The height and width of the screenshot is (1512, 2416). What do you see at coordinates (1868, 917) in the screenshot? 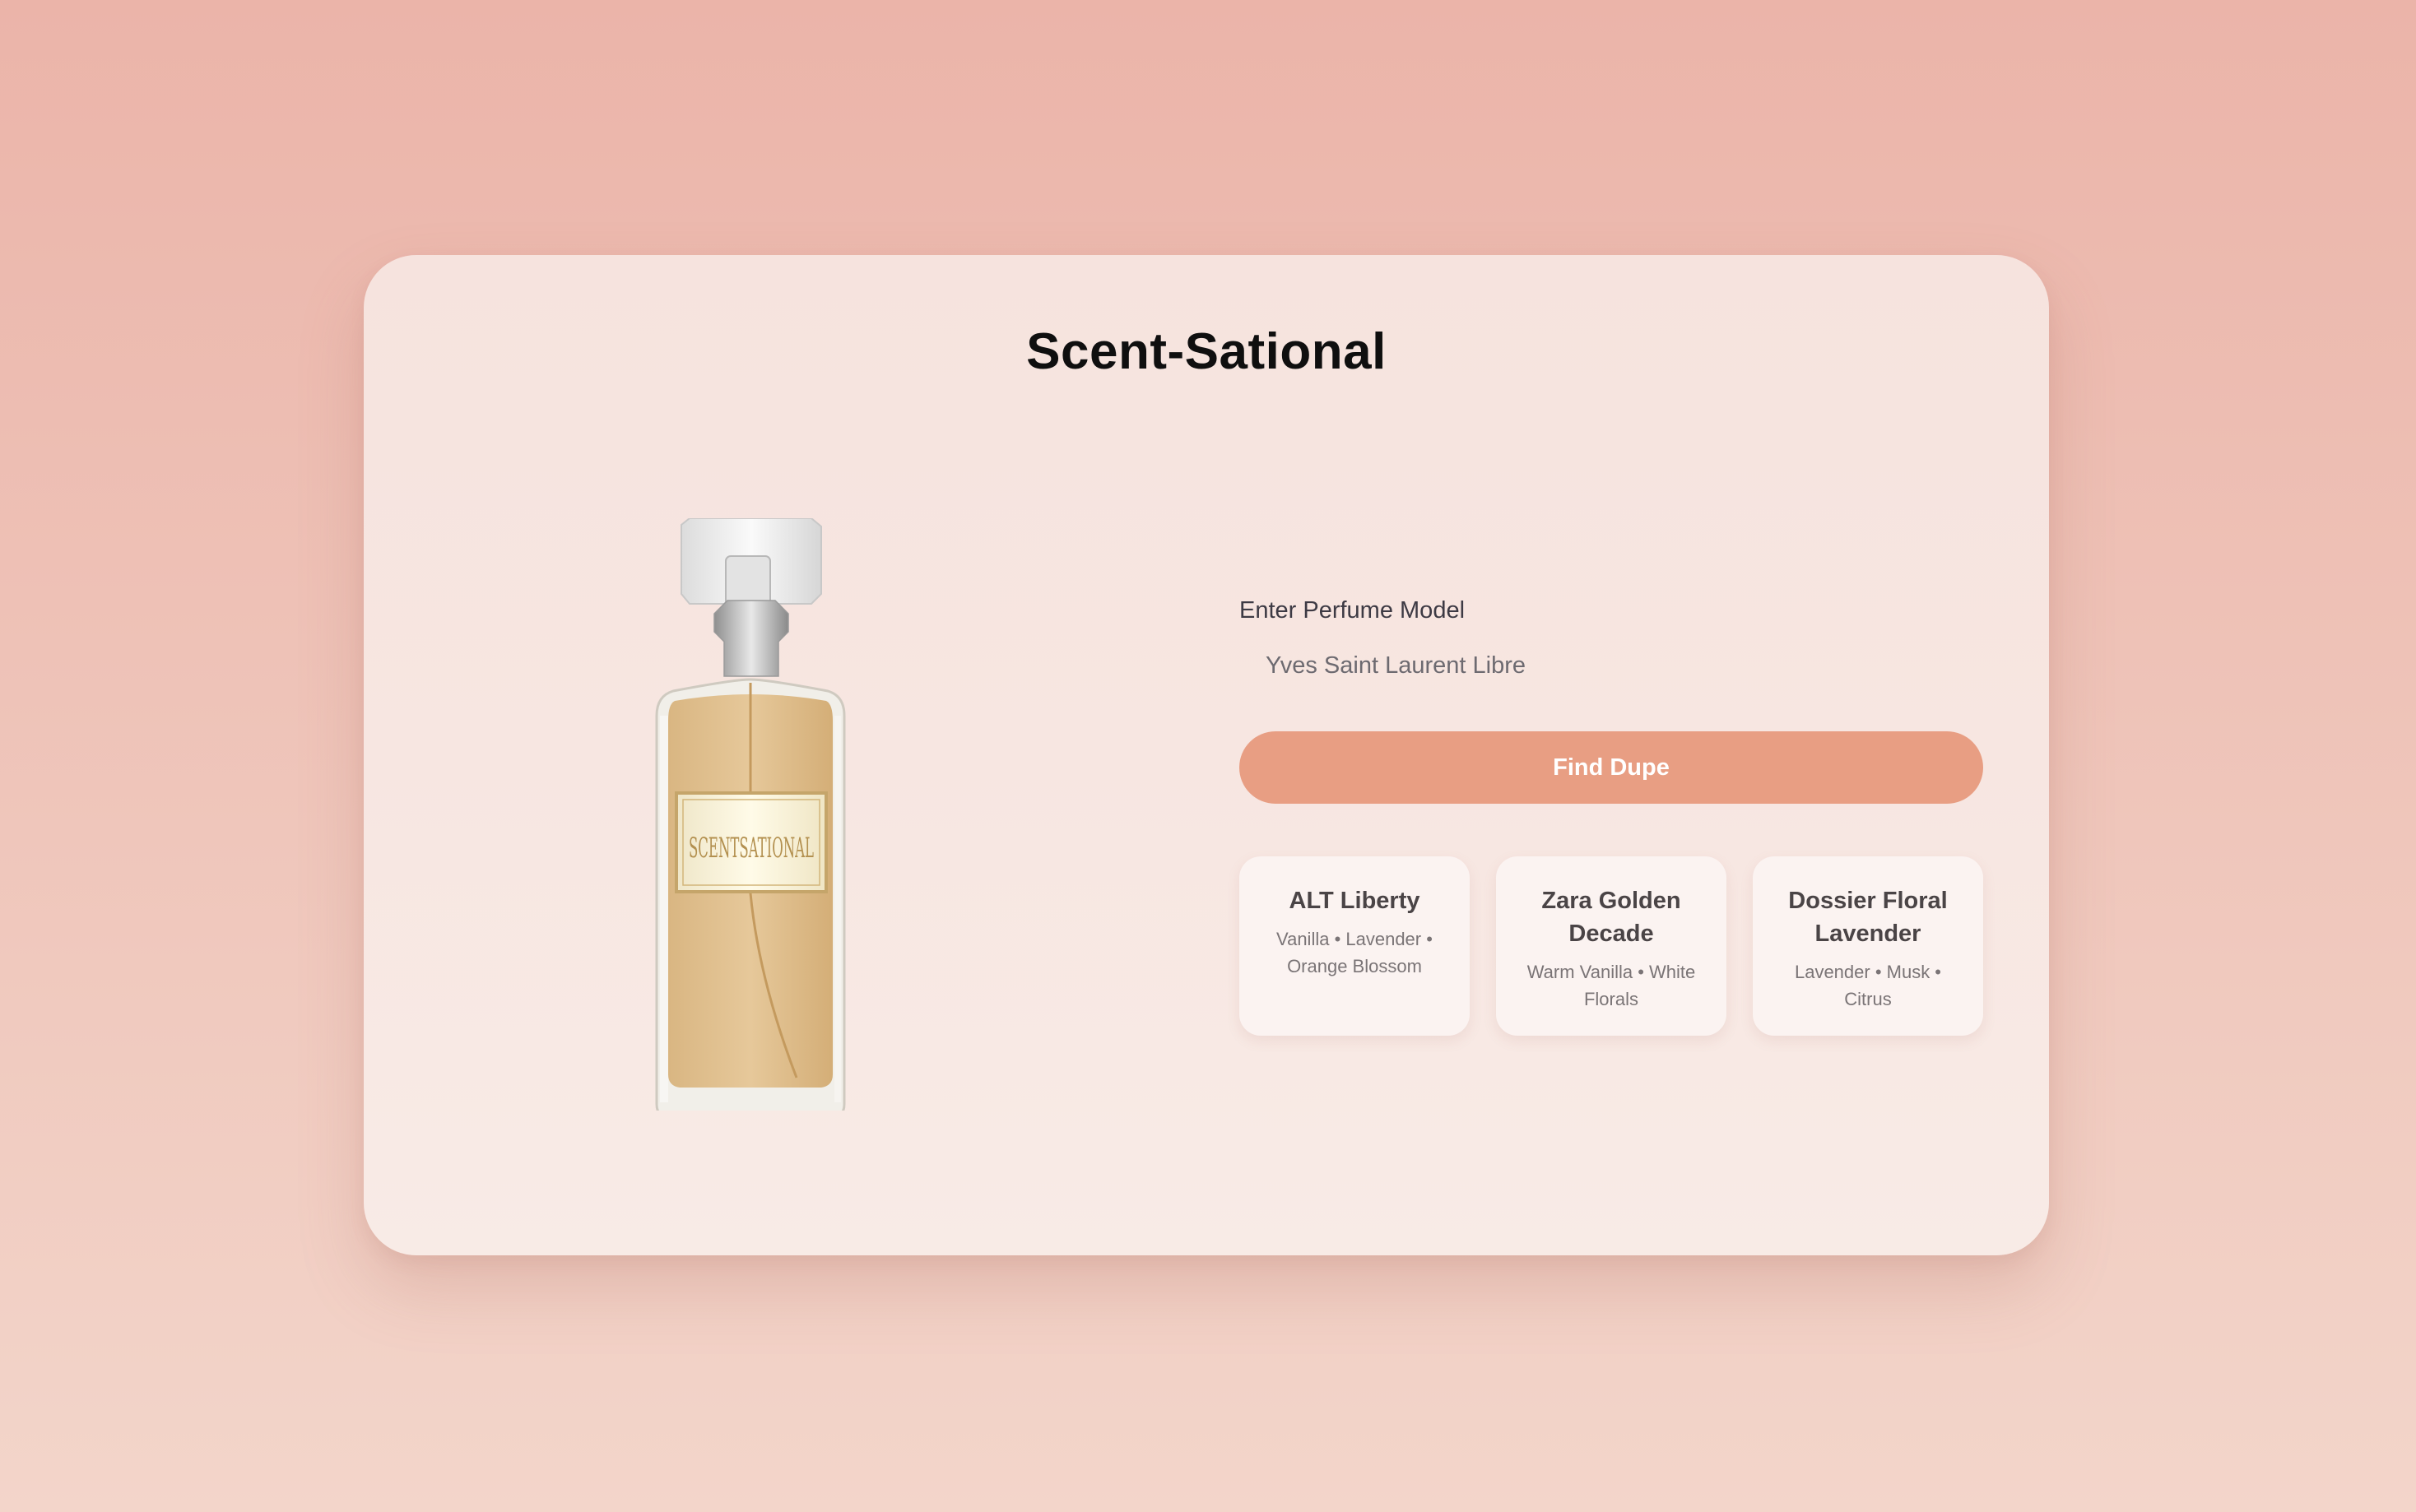
I see `result-name: Dossier Floral Lavender` at bounding box center [1868, 917].